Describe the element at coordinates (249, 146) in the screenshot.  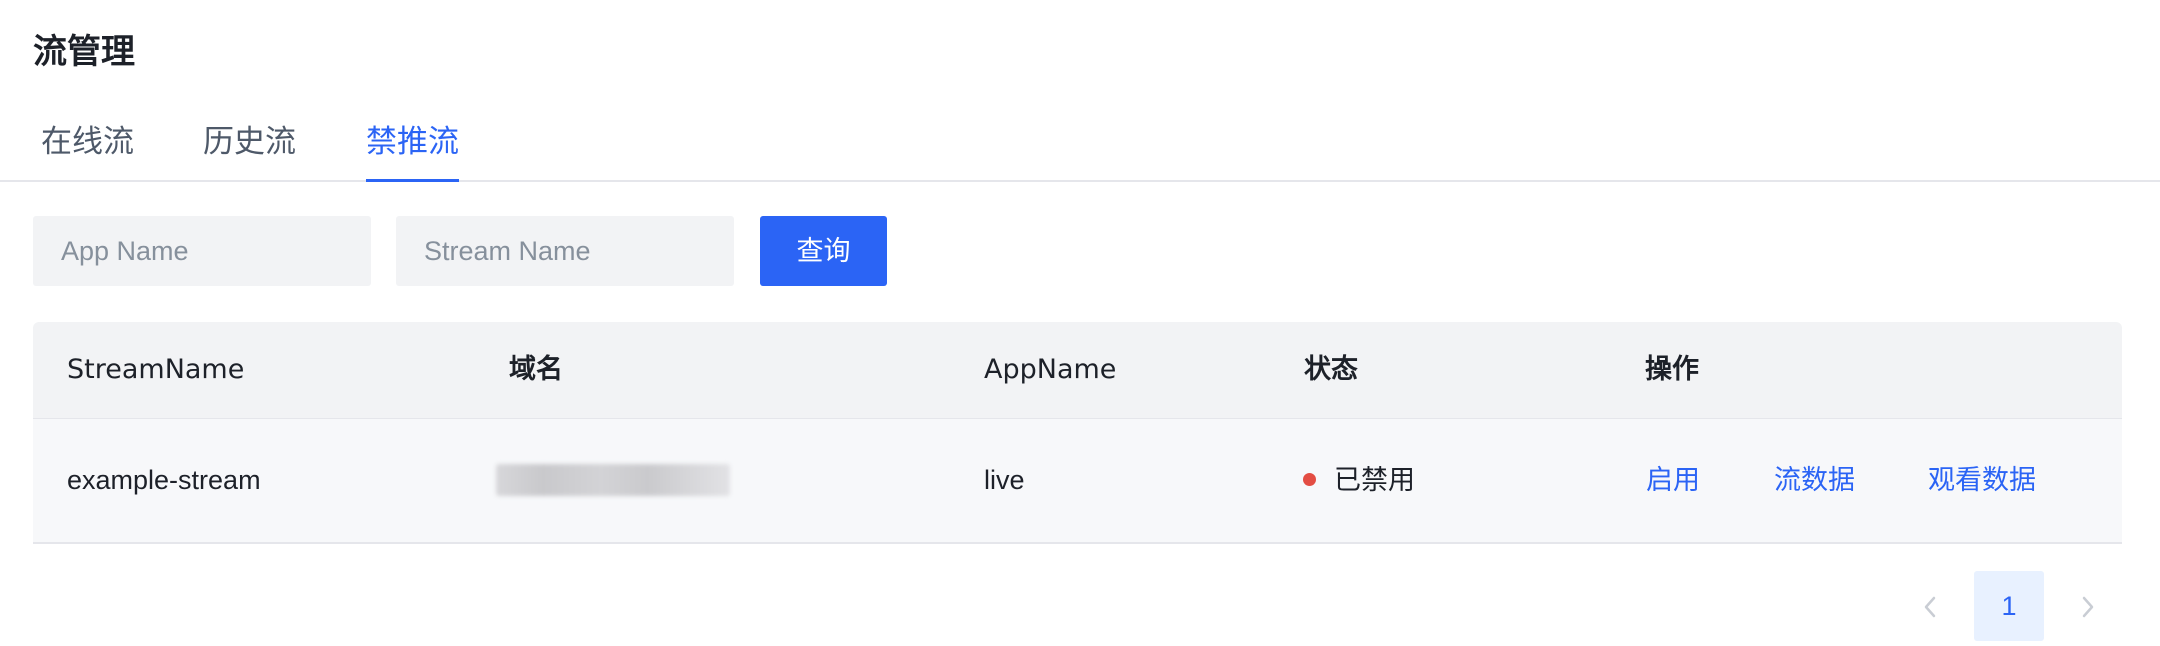
I see `tab-history-streams: 历史流` at that location.